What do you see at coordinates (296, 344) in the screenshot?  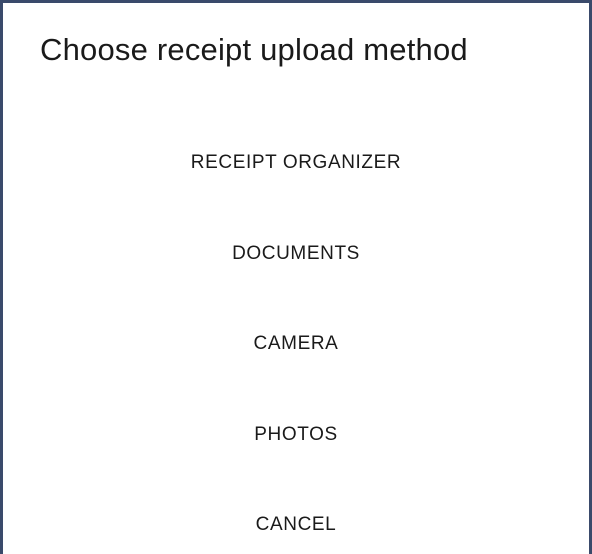 I see `option-camera: CAMERA` at bounding box center [296, 344].